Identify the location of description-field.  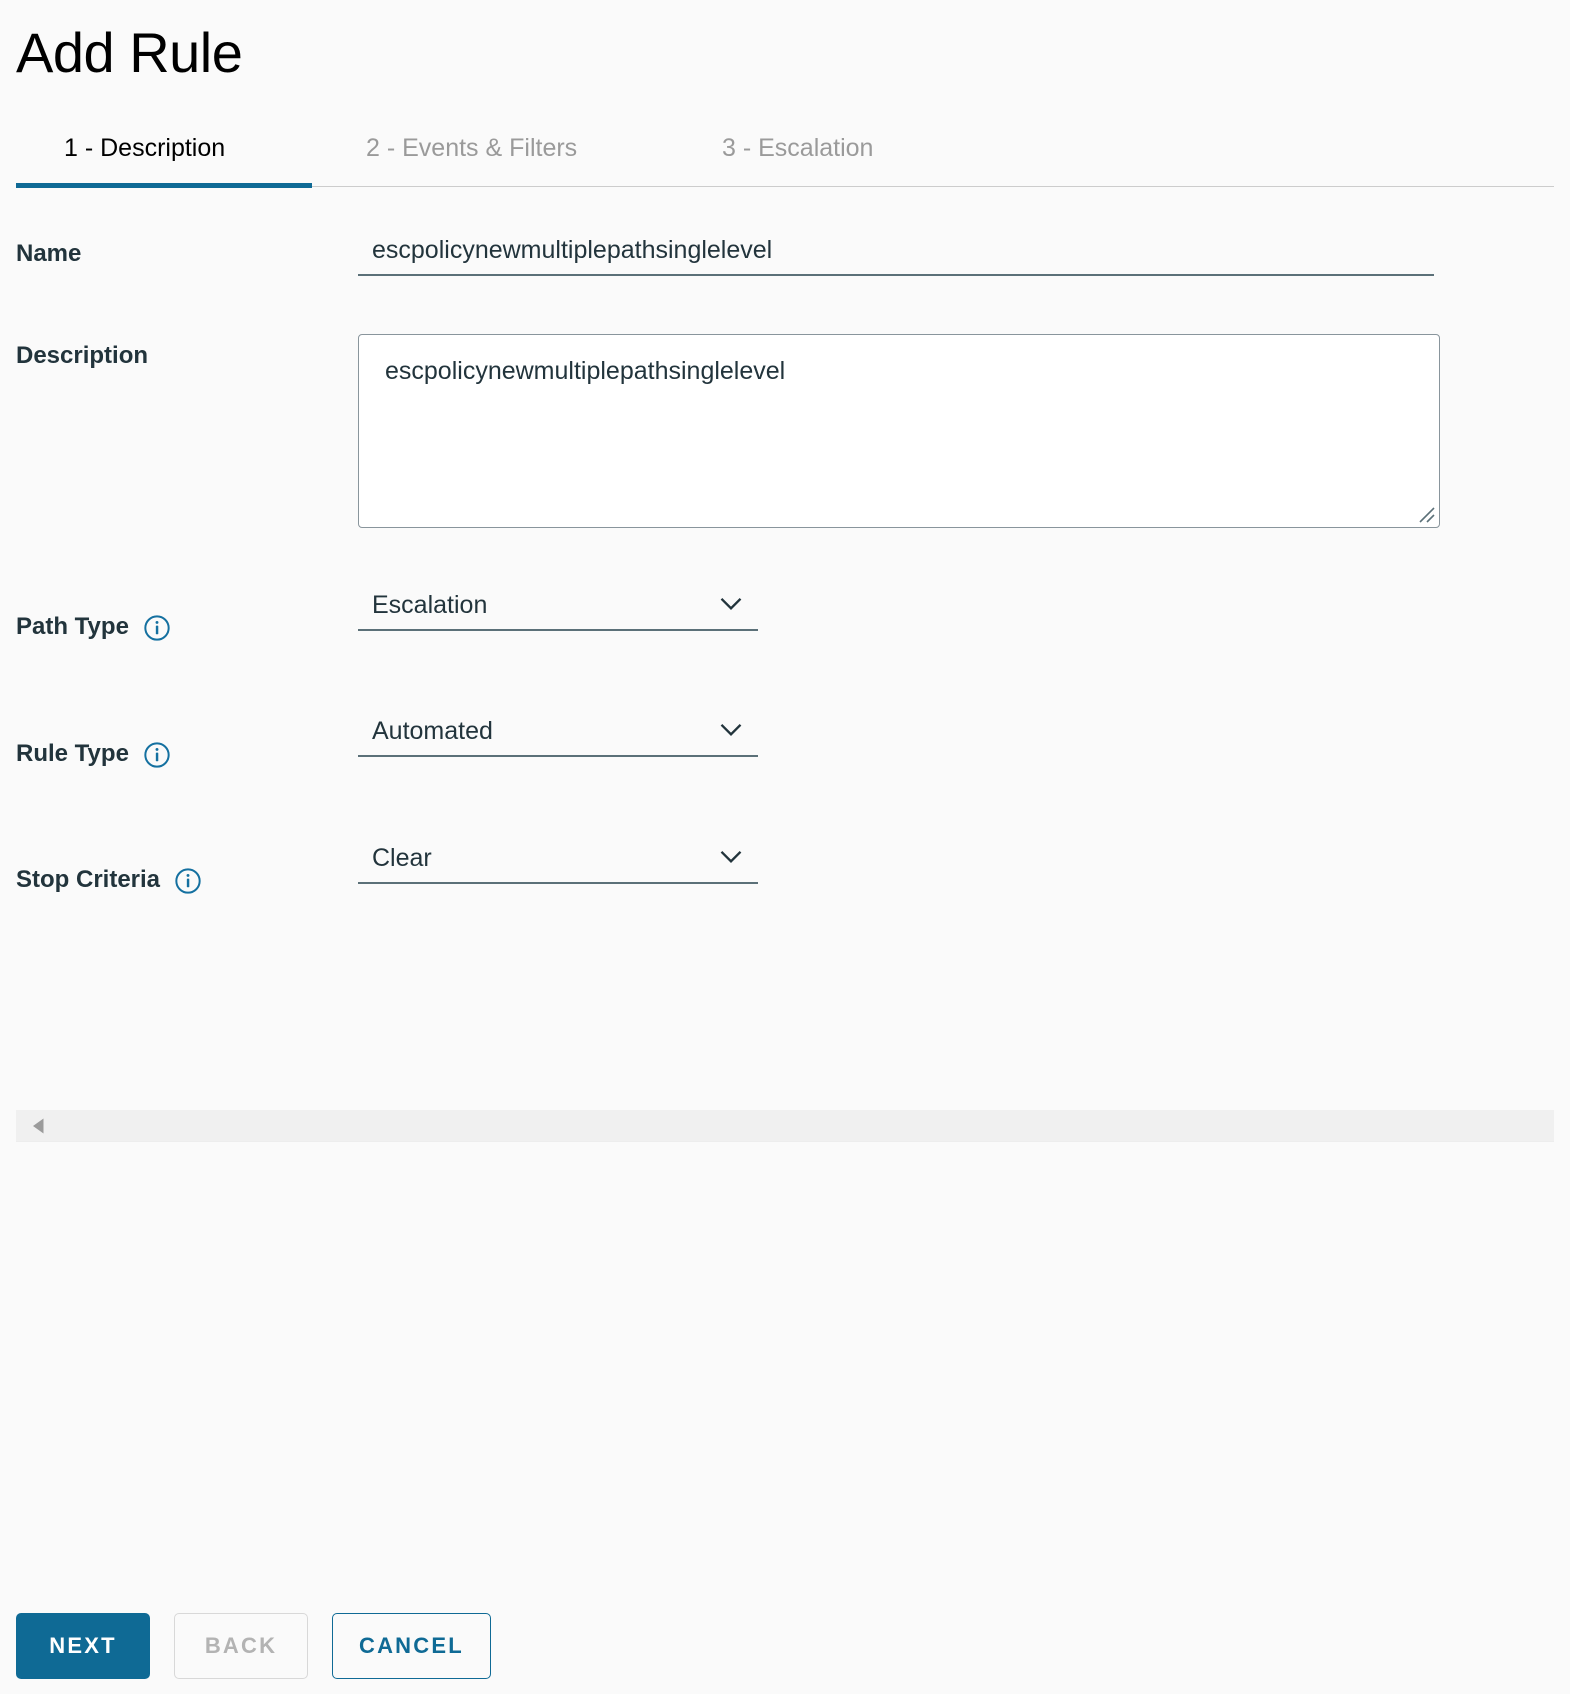
(899, 431).